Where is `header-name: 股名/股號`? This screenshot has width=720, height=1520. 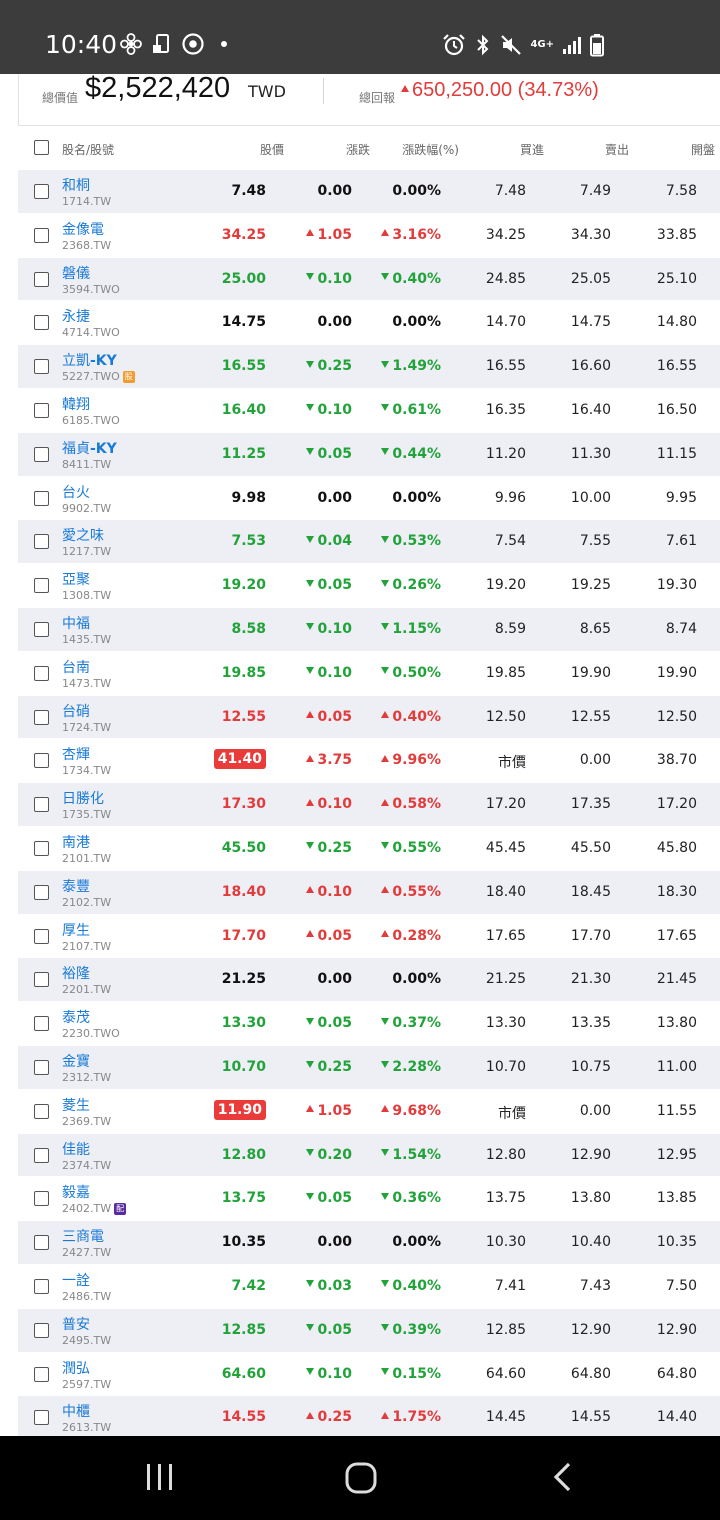 header-name: 股名/股號 is located at coordinates (88, 149).